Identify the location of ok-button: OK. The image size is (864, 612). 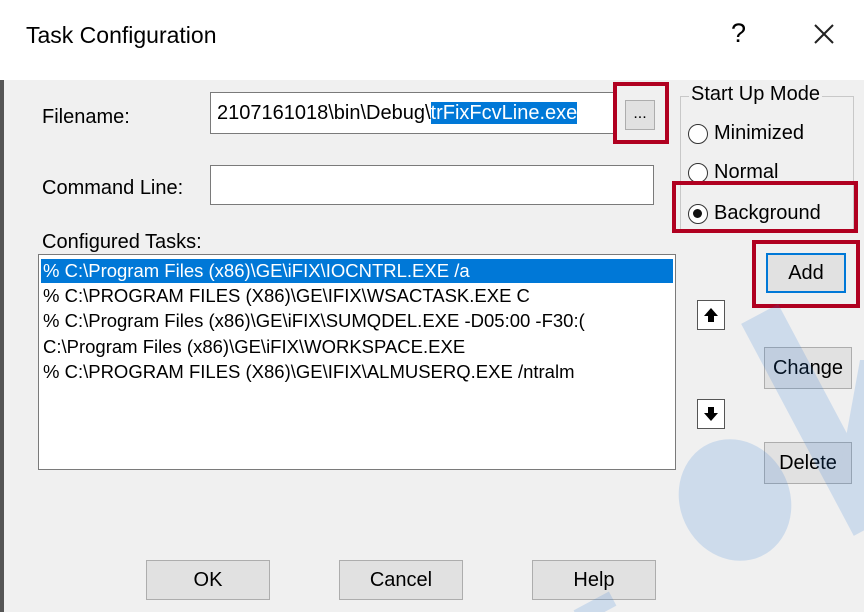
(208, 580).